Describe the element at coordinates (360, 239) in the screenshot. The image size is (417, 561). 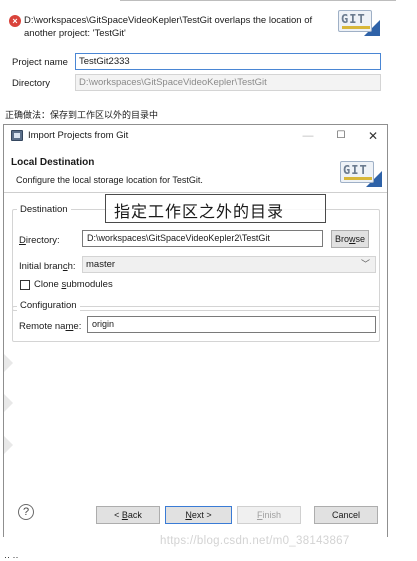
I see `browse-label-rest: se` at that location.